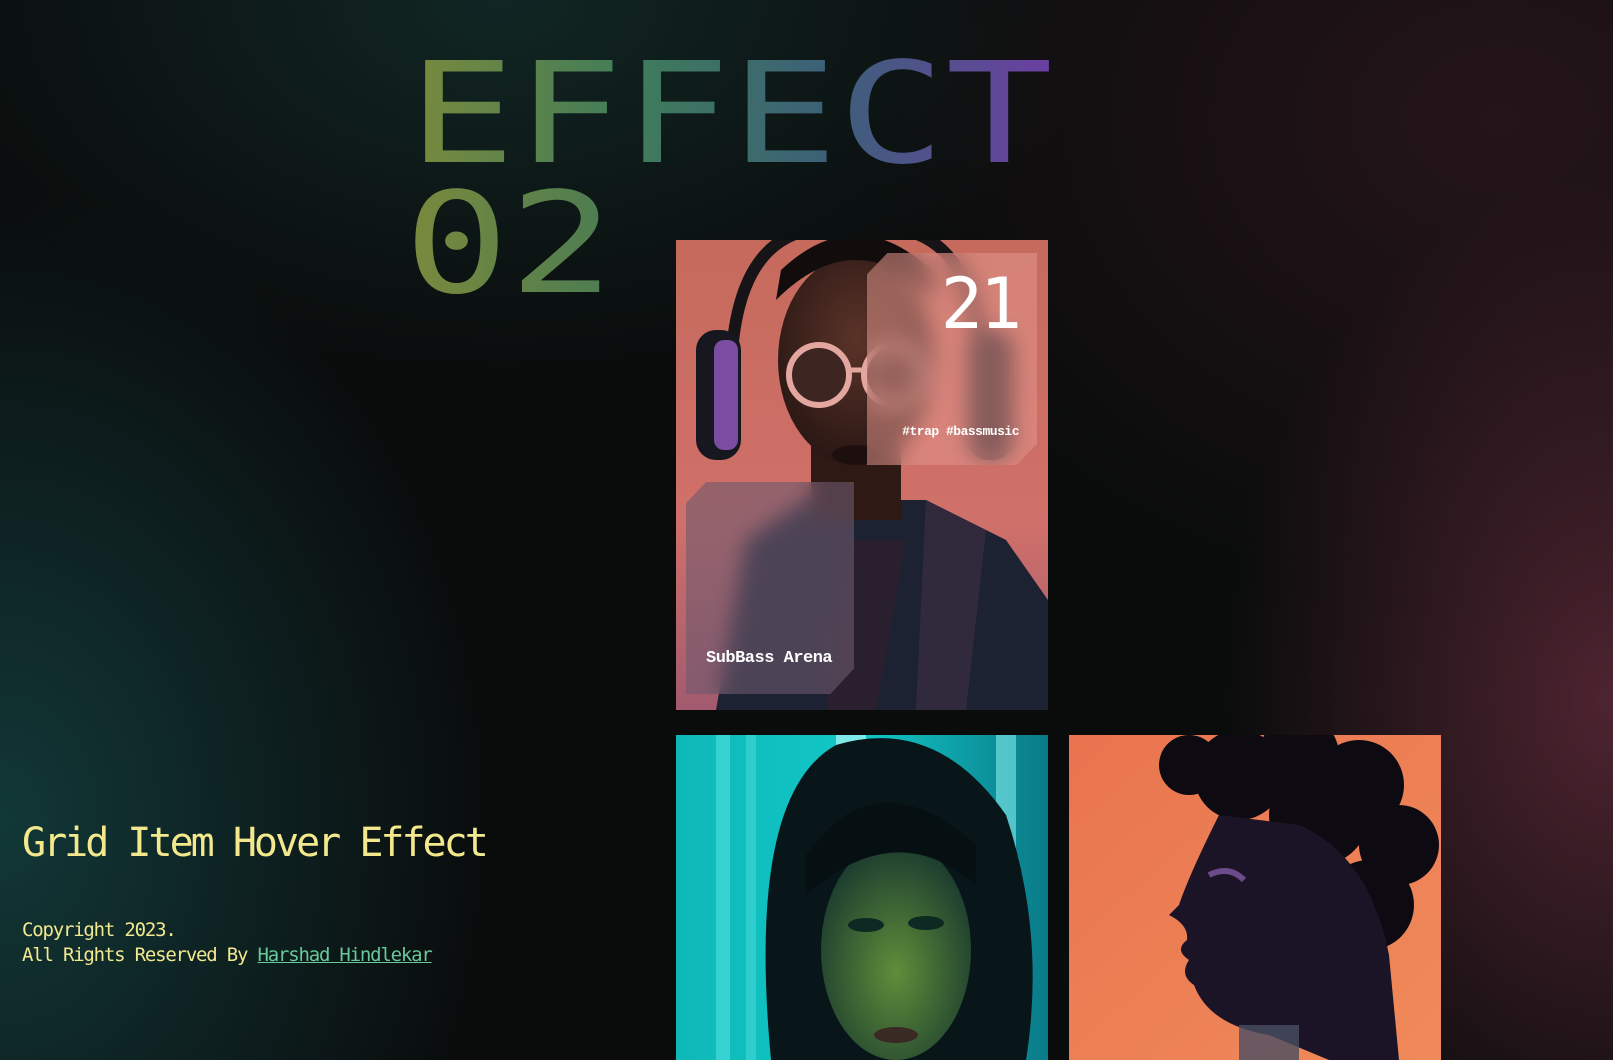  I want to click on title-line-2: 02, so click(511, 231).